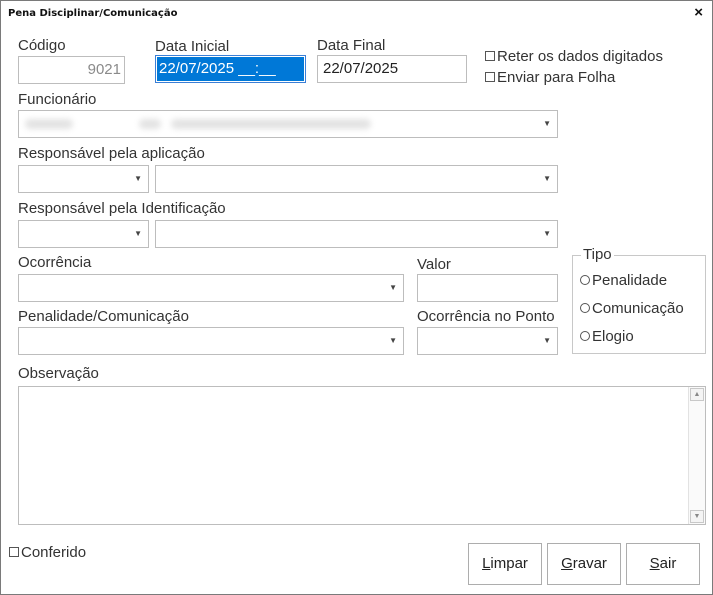  I want to click on data-inicial-field: 22/07/2025 __:__, so click(230, 69).